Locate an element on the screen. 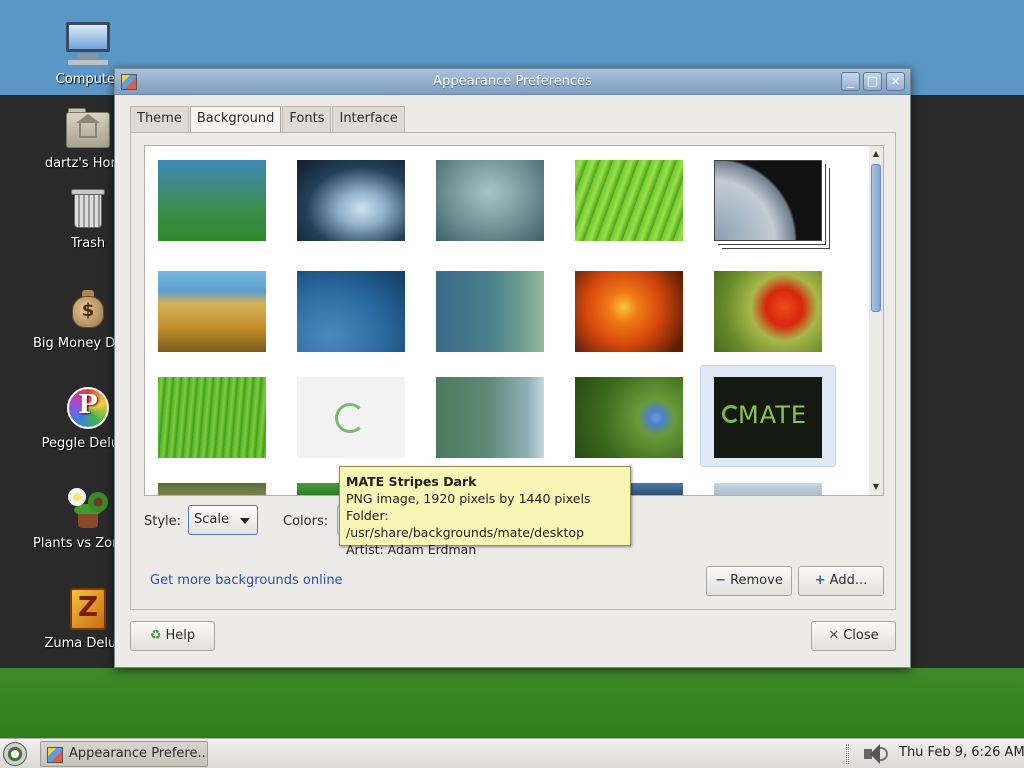 This screenshot has height=768, width=1024. wallpaper-thumbnail-selected: MATE is located at coordinates (768, 417).